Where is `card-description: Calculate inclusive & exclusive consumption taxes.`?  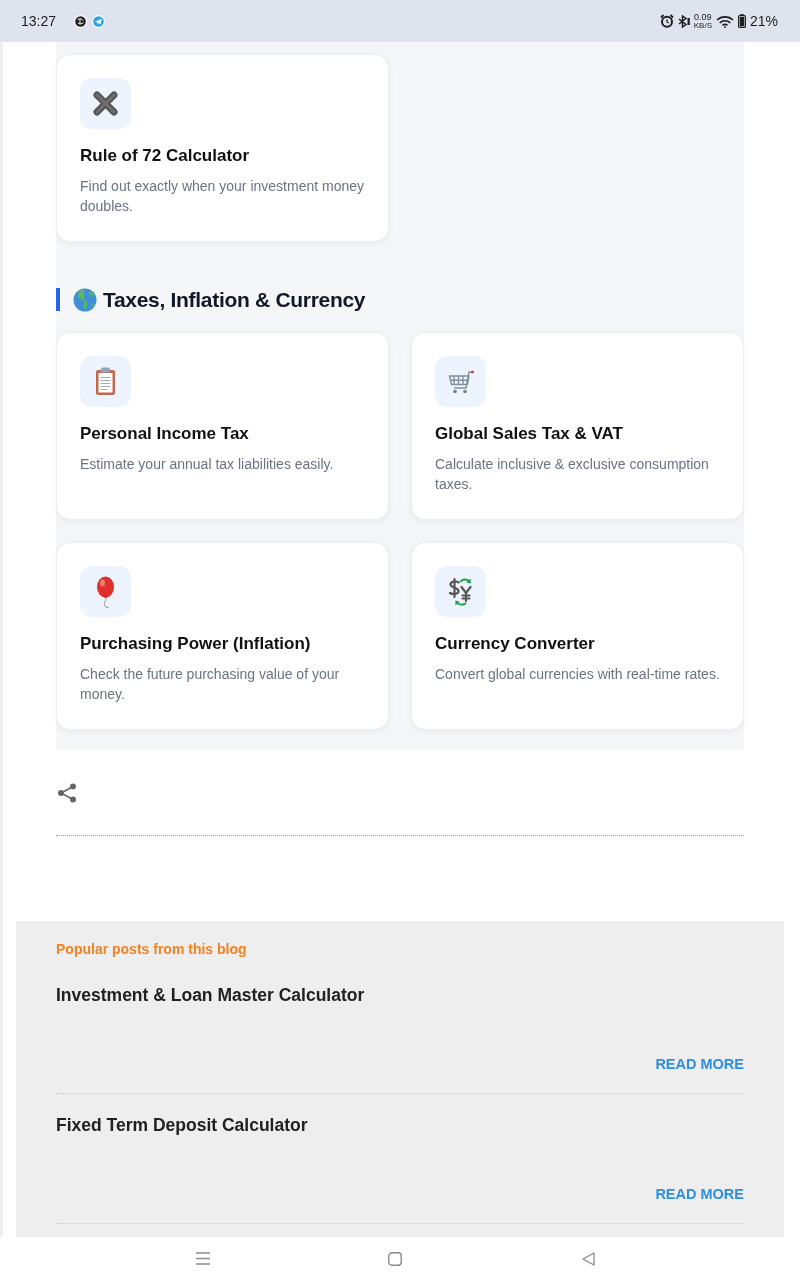
card-description: Calculate inclusive & exclusive consumption taxes. is located at coordinates (572, 474).